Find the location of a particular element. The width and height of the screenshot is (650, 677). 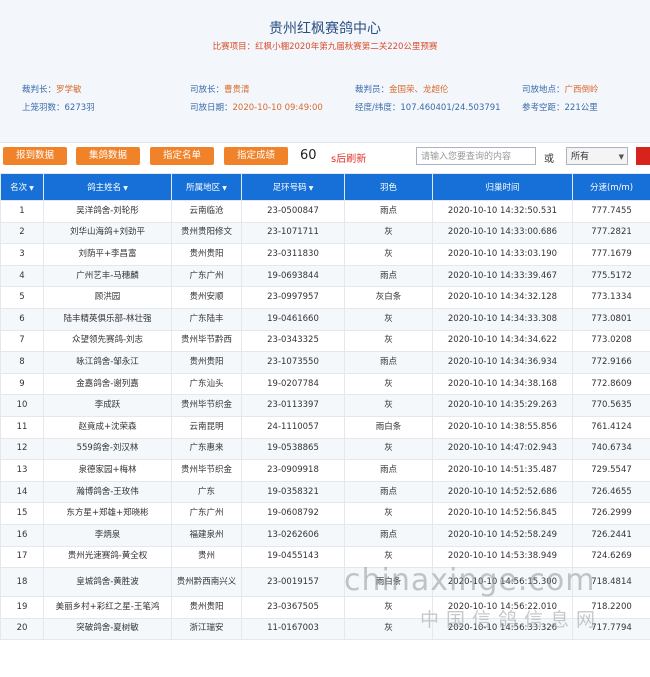

rank-cell: 18 is located at coordinates (22, 582).